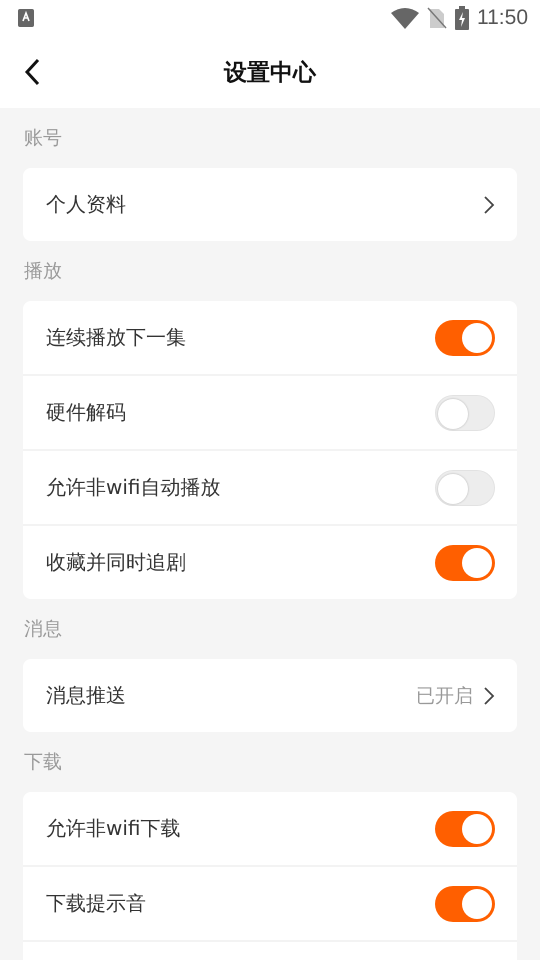 This screenshot has height=960, width=540. I want to click on clock-time: 11:50, so click(502, 18).